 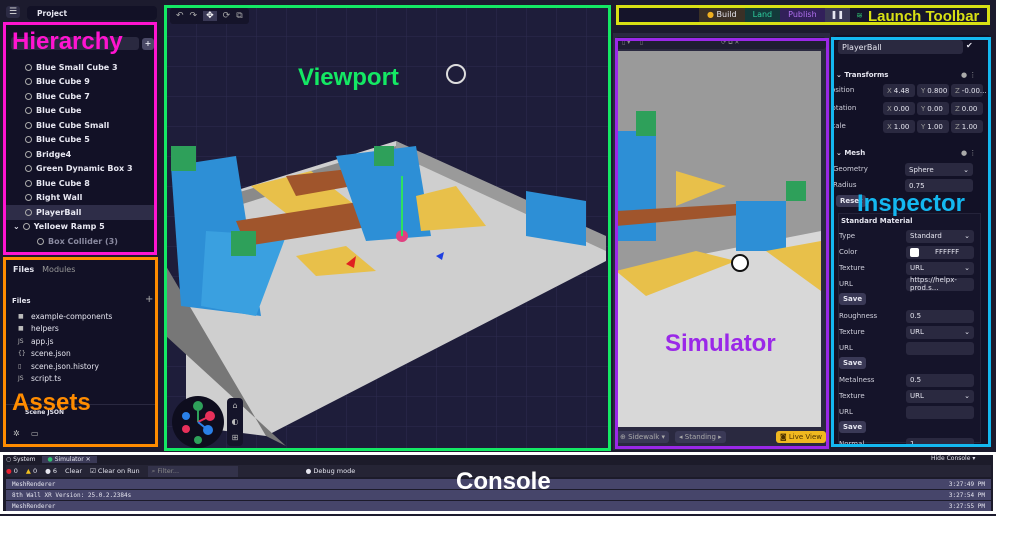 What do you see at coordinates (331, 471) in the screenshot?
I see `debug-mode-toggle: ● Debug mode` at bounding box center [331, 471].